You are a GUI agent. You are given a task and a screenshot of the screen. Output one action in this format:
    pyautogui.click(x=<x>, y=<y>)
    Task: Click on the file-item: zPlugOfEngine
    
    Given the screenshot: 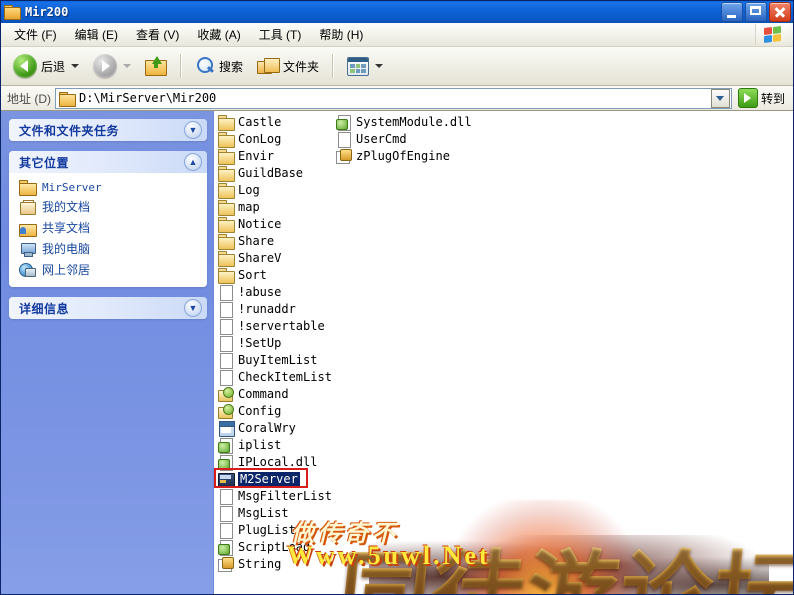 What is the action you would take?
    pyautogui.click(x=393, y=155)
    